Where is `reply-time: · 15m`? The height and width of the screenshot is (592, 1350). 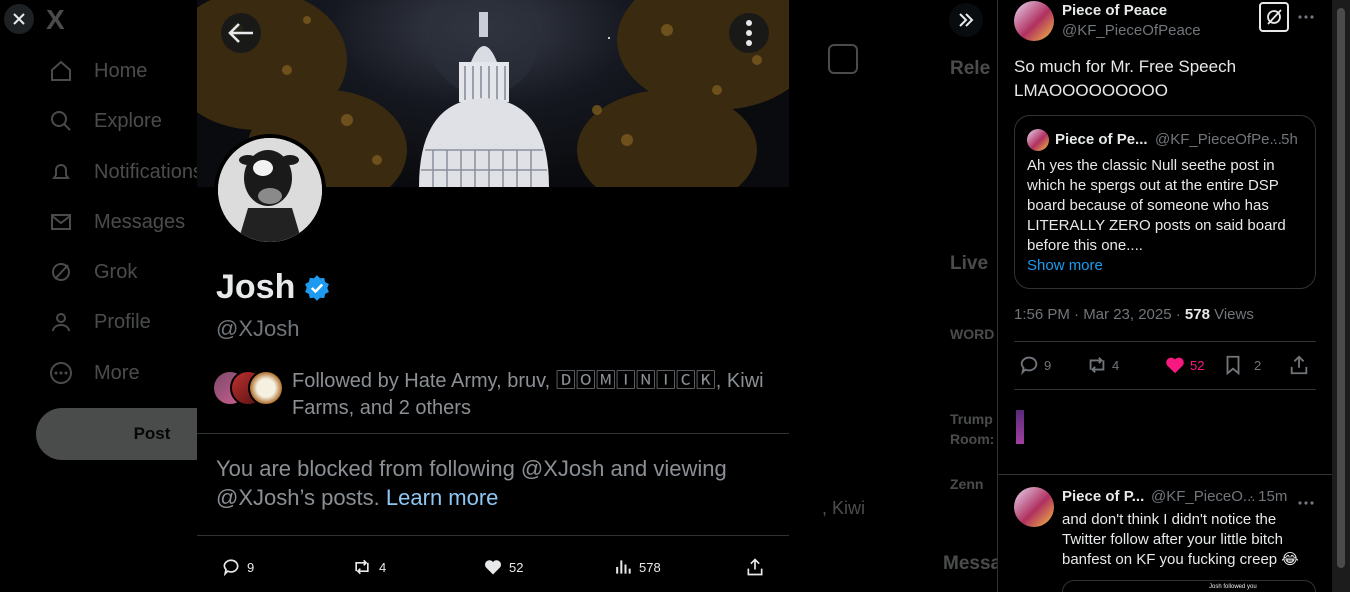 reply-time: · 15m is located at coordinates (1268, 496).